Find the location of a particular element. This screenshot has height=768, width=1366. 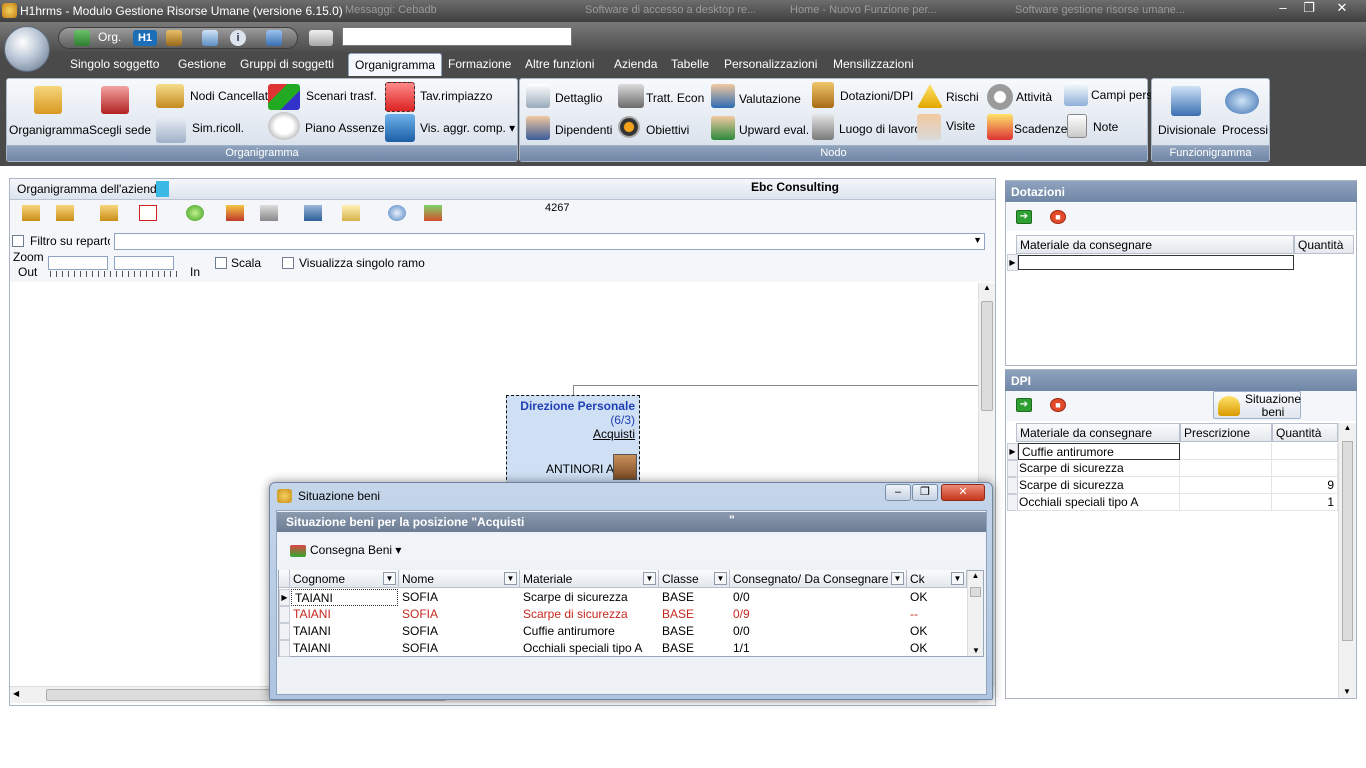

cell-materiale: Cuffie antirumore is located at coordinates (589, 631).